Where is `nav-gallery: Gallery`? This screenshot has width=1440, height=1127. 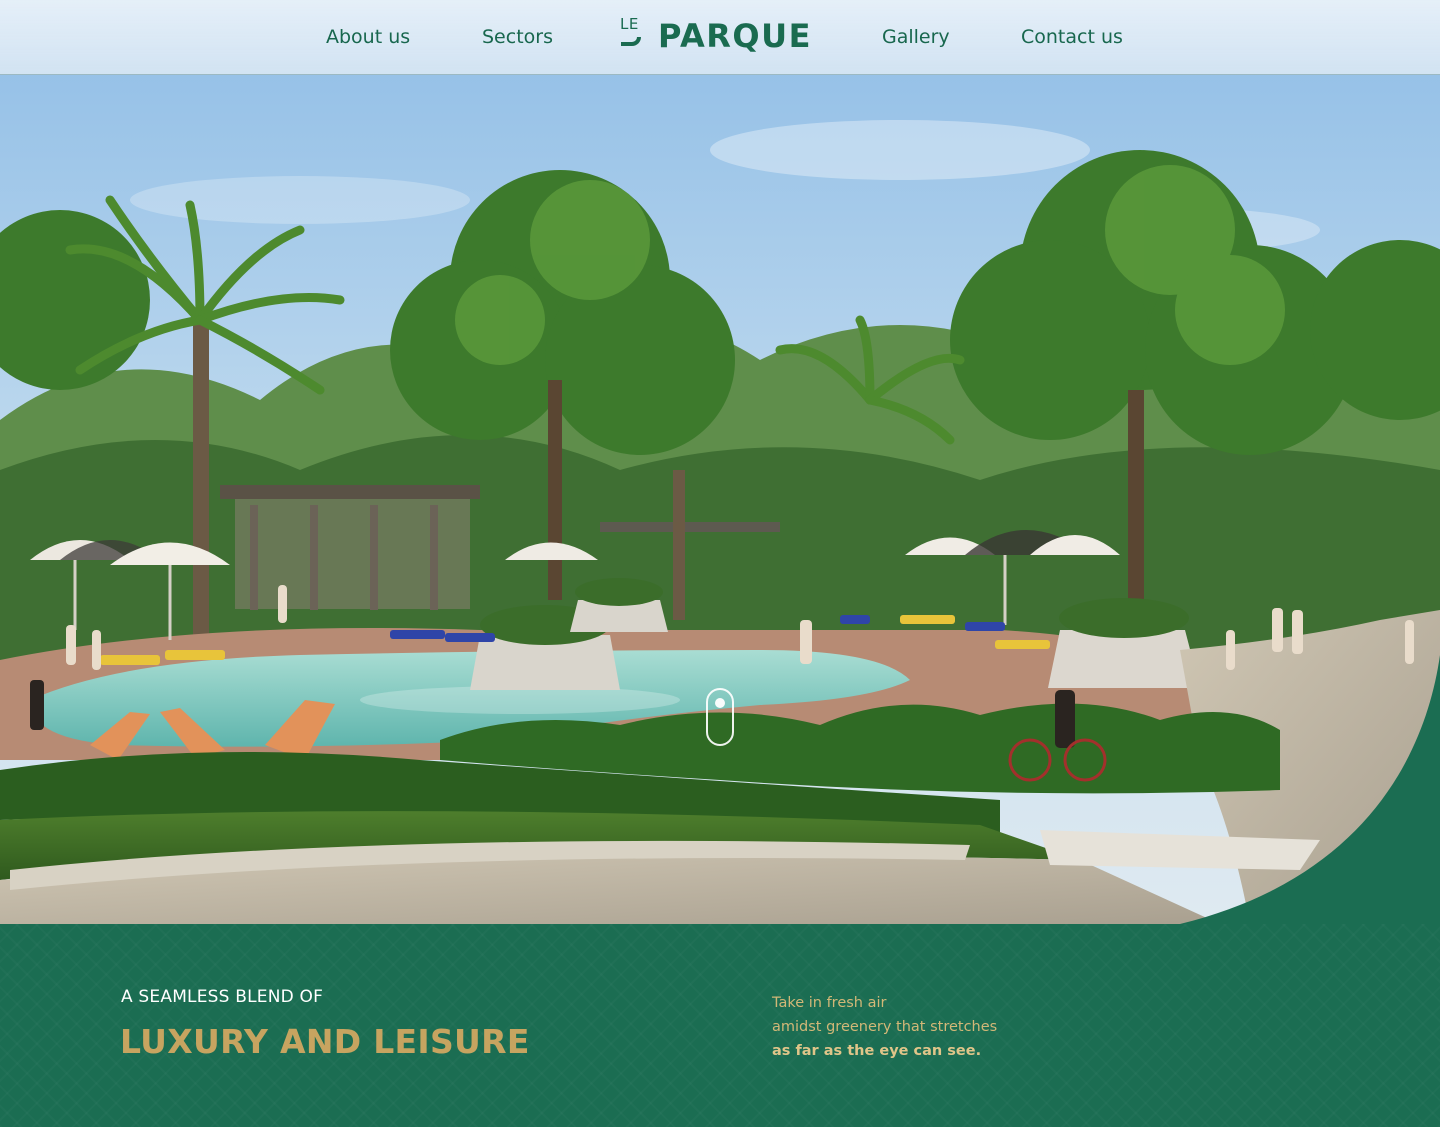
nav-gallery: Gallery is located at coordinates (916, 37).